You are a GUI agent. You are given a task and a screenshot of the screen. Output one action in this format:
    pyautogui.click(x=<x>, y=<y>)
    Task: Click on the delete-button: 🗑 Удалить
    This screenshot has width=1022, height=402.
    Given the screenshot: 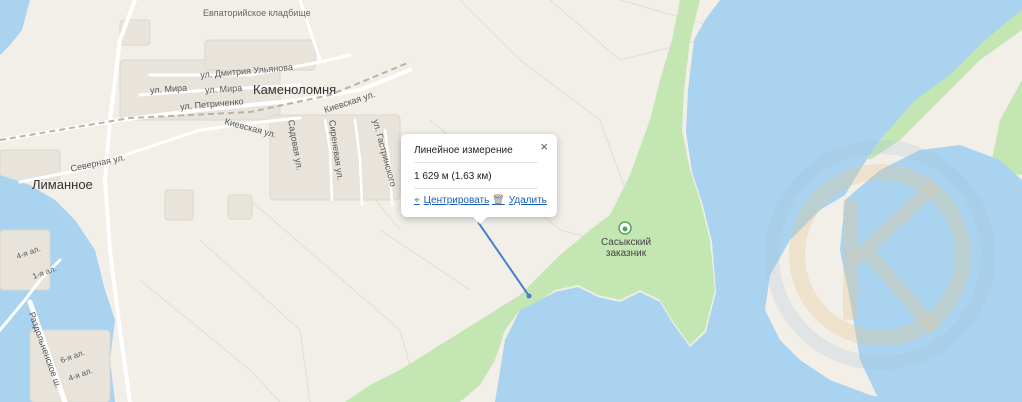 What is the action you would take?
    pyautogui.click(x=519, y=200)
    